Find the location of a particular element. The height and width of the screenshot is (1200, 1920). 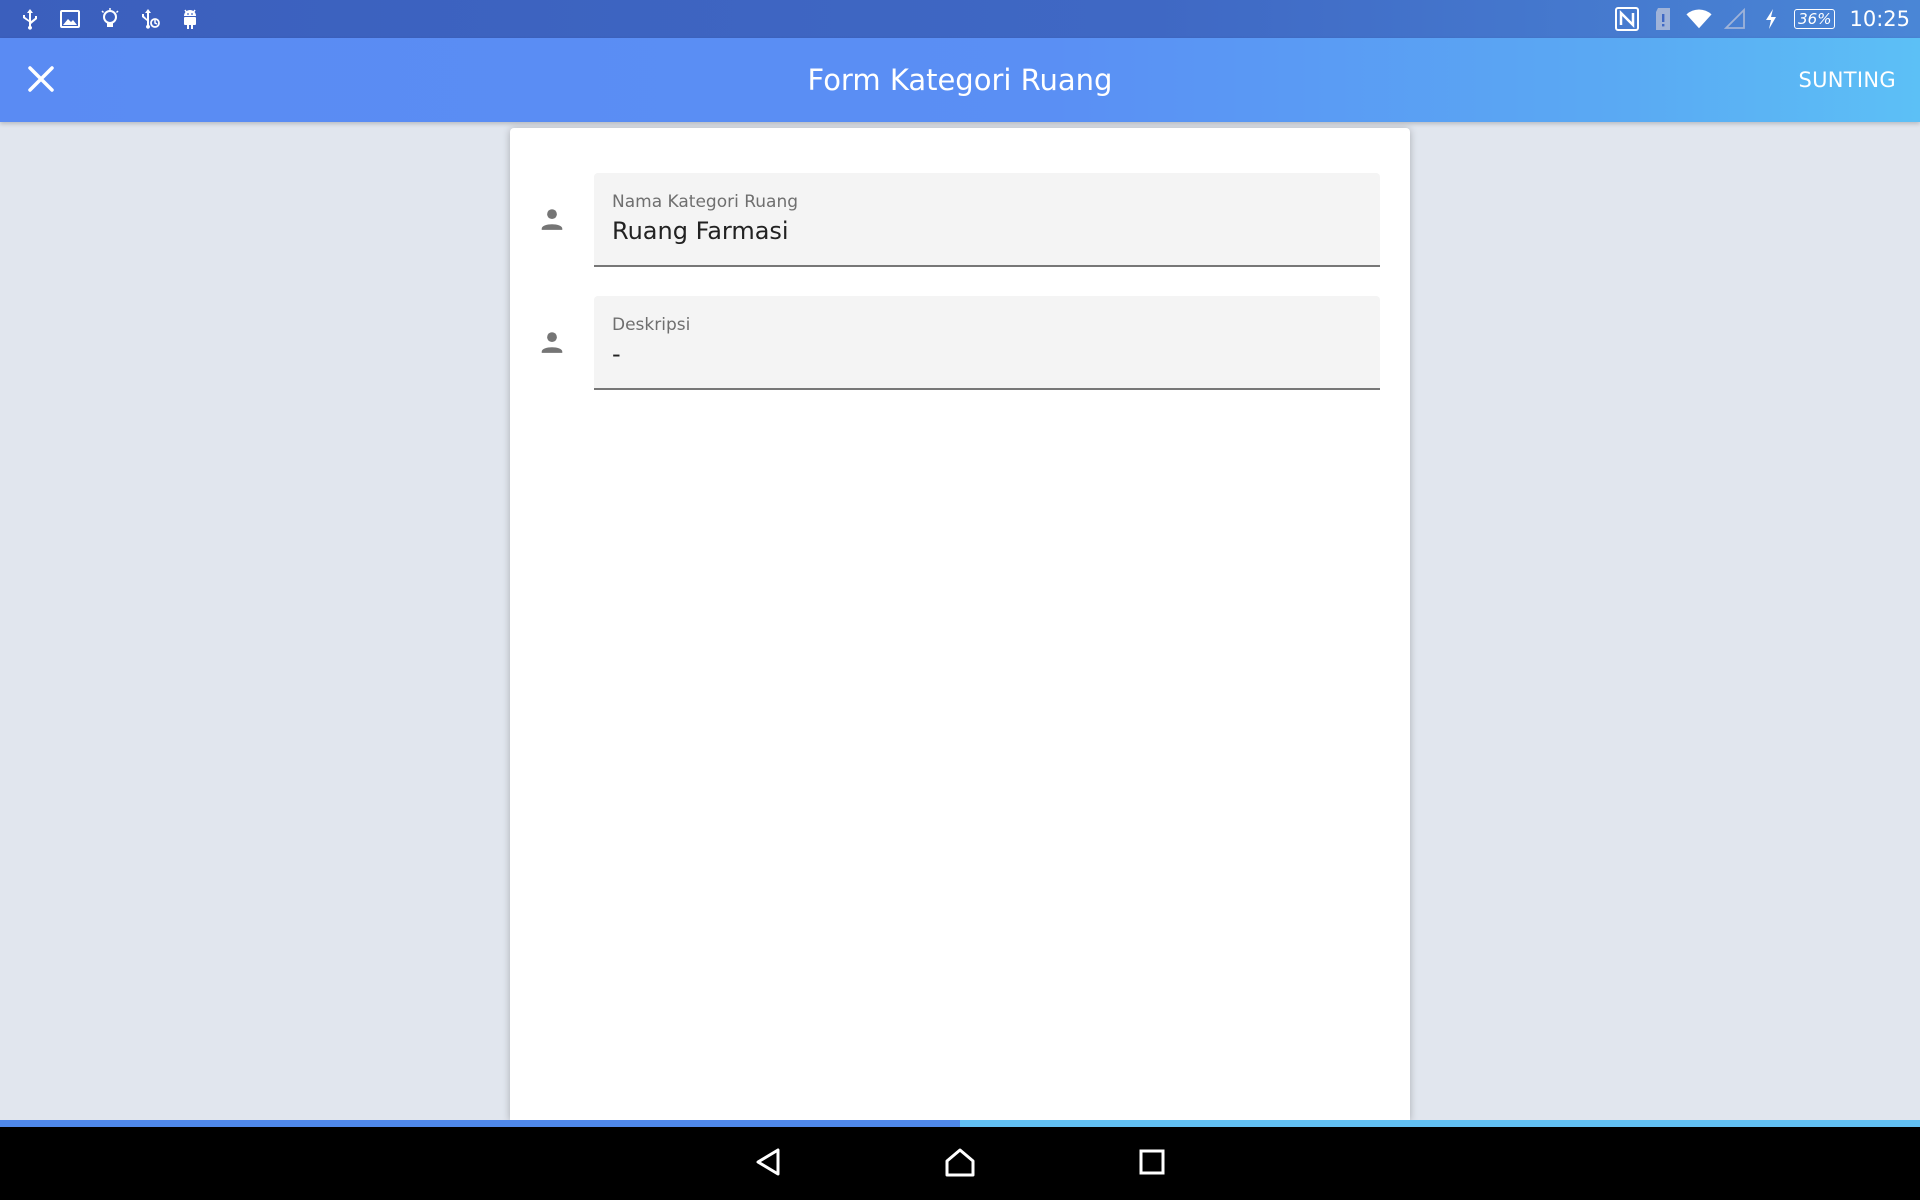

back-button is located at coordinates (769, 1164).